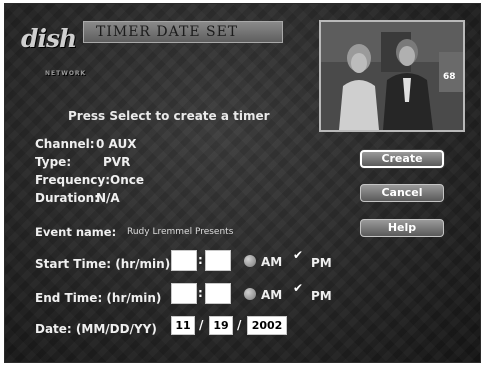 The width and height of the screenshot is (485, 366). I want to click on frequency-label: Frequency:, so click(73, 180).